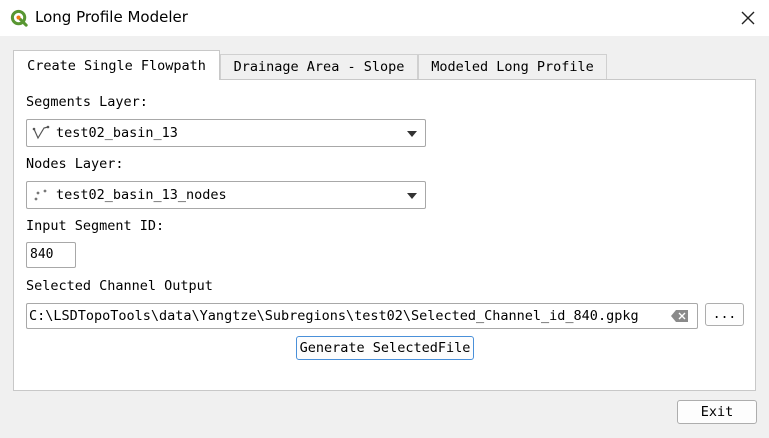 The image size is (769, 438). What do you see at coordinates (75, 164) in the screenshot?
I see `nodes-layer-label: Nodes Layer:` at bounding box center [75, 164].